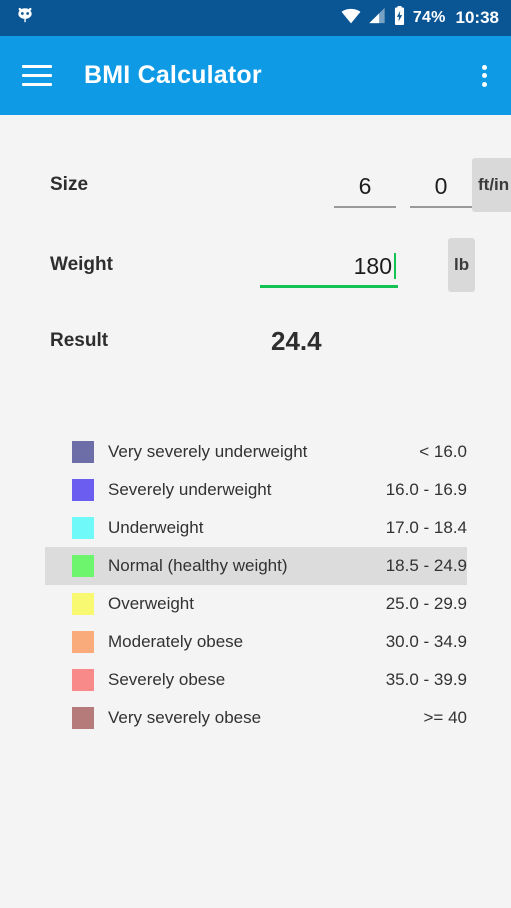 Image resolution: width=511 pixels, height=908 pixels. Describe the element at coordinates (426, 679) in the screenshot. I see `legend-range-value: 35.0 - 39.9` at that location.